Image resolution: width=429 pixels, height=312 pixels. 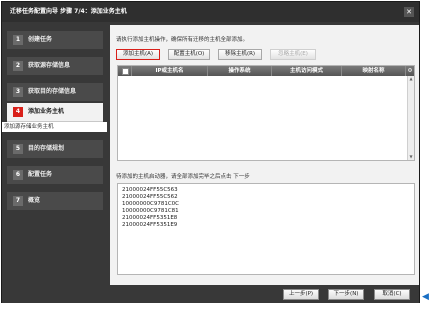 I want to click on column-header-os: 操作系统, so click(x=240, y=71).